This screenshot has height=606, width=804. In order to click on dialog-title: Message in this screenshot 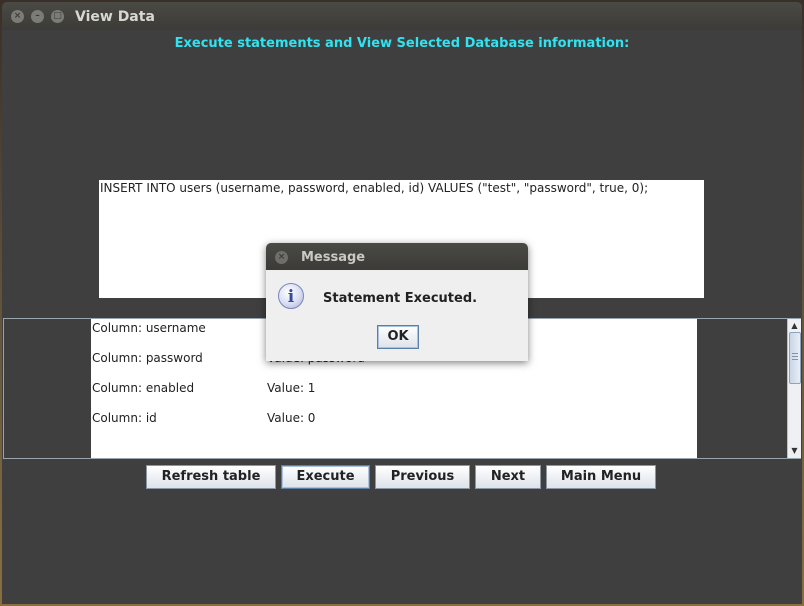, I will do `click(333, 257)`.